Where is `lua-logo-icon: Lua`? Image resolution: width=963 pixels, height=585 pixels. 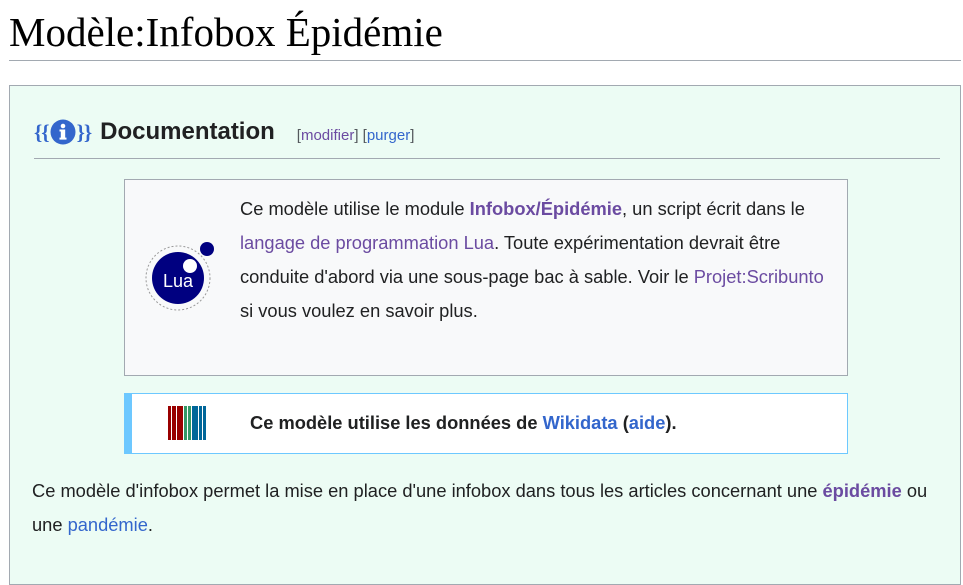 lua-logo-icon: Lua is located at coordinates (179, 276).